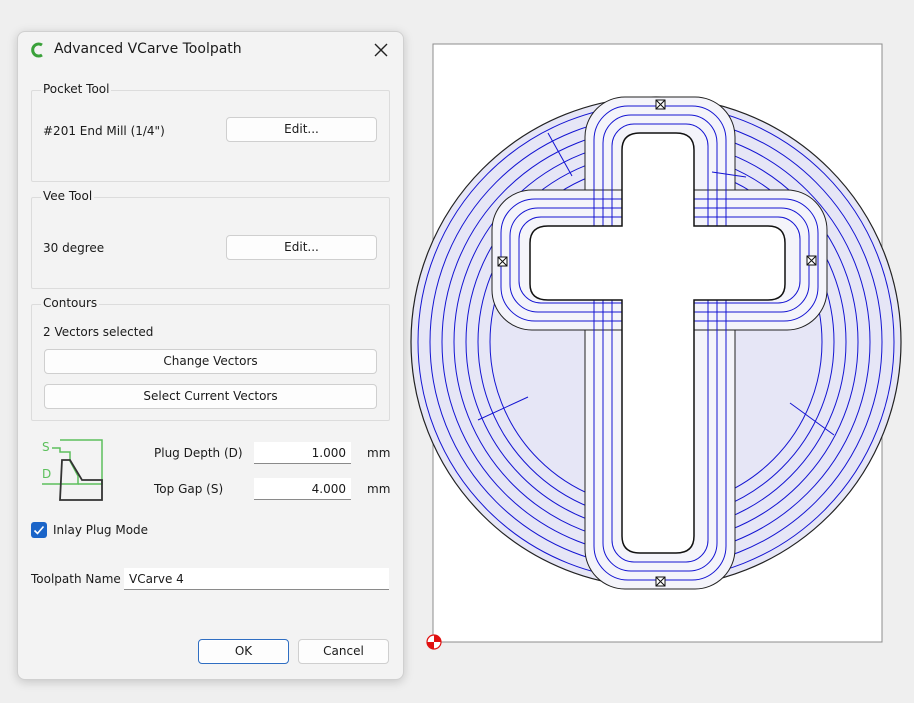 This screenshot has width=914, height=703. Describe the element at coordinates (74, 248) in the screenshot. I see `vee-tool-name: 30 degree` at that location.